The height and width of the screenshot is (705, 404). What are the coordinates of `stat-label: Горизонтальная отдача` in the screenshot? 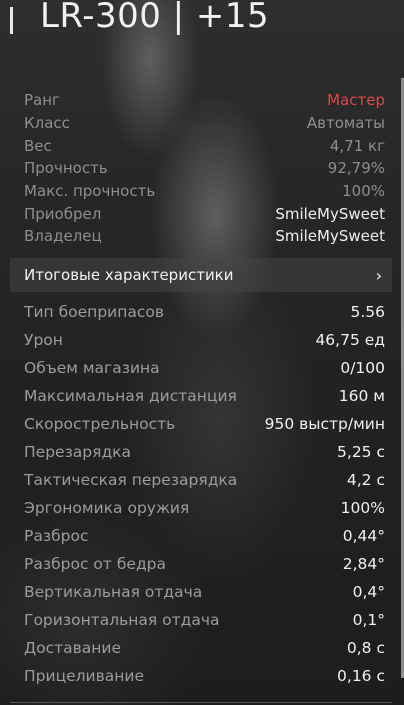 It's located at (122, 620).